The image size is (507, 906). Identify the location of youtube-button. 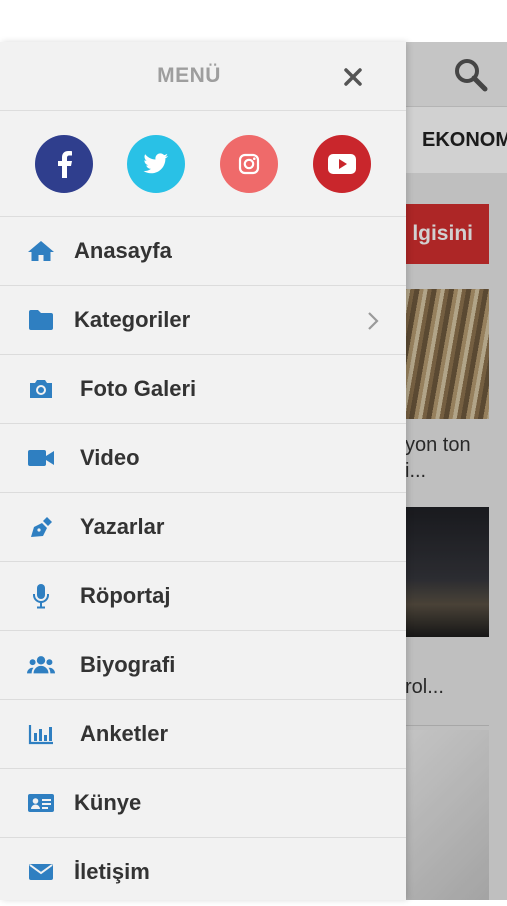
(342, 164).